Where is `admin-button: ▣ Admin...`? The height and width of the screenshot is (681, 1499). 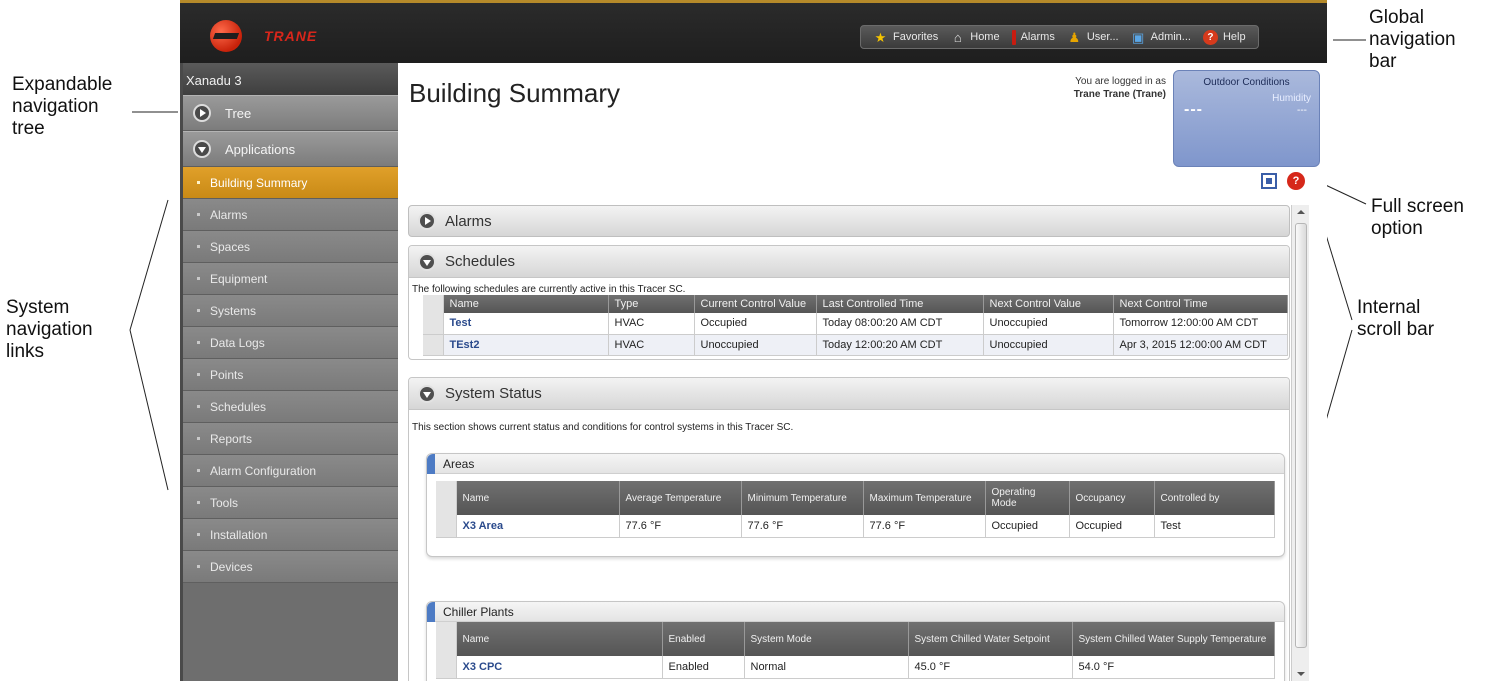
admin-button: ▣ Admin... is located at coordinates (1161, 37).